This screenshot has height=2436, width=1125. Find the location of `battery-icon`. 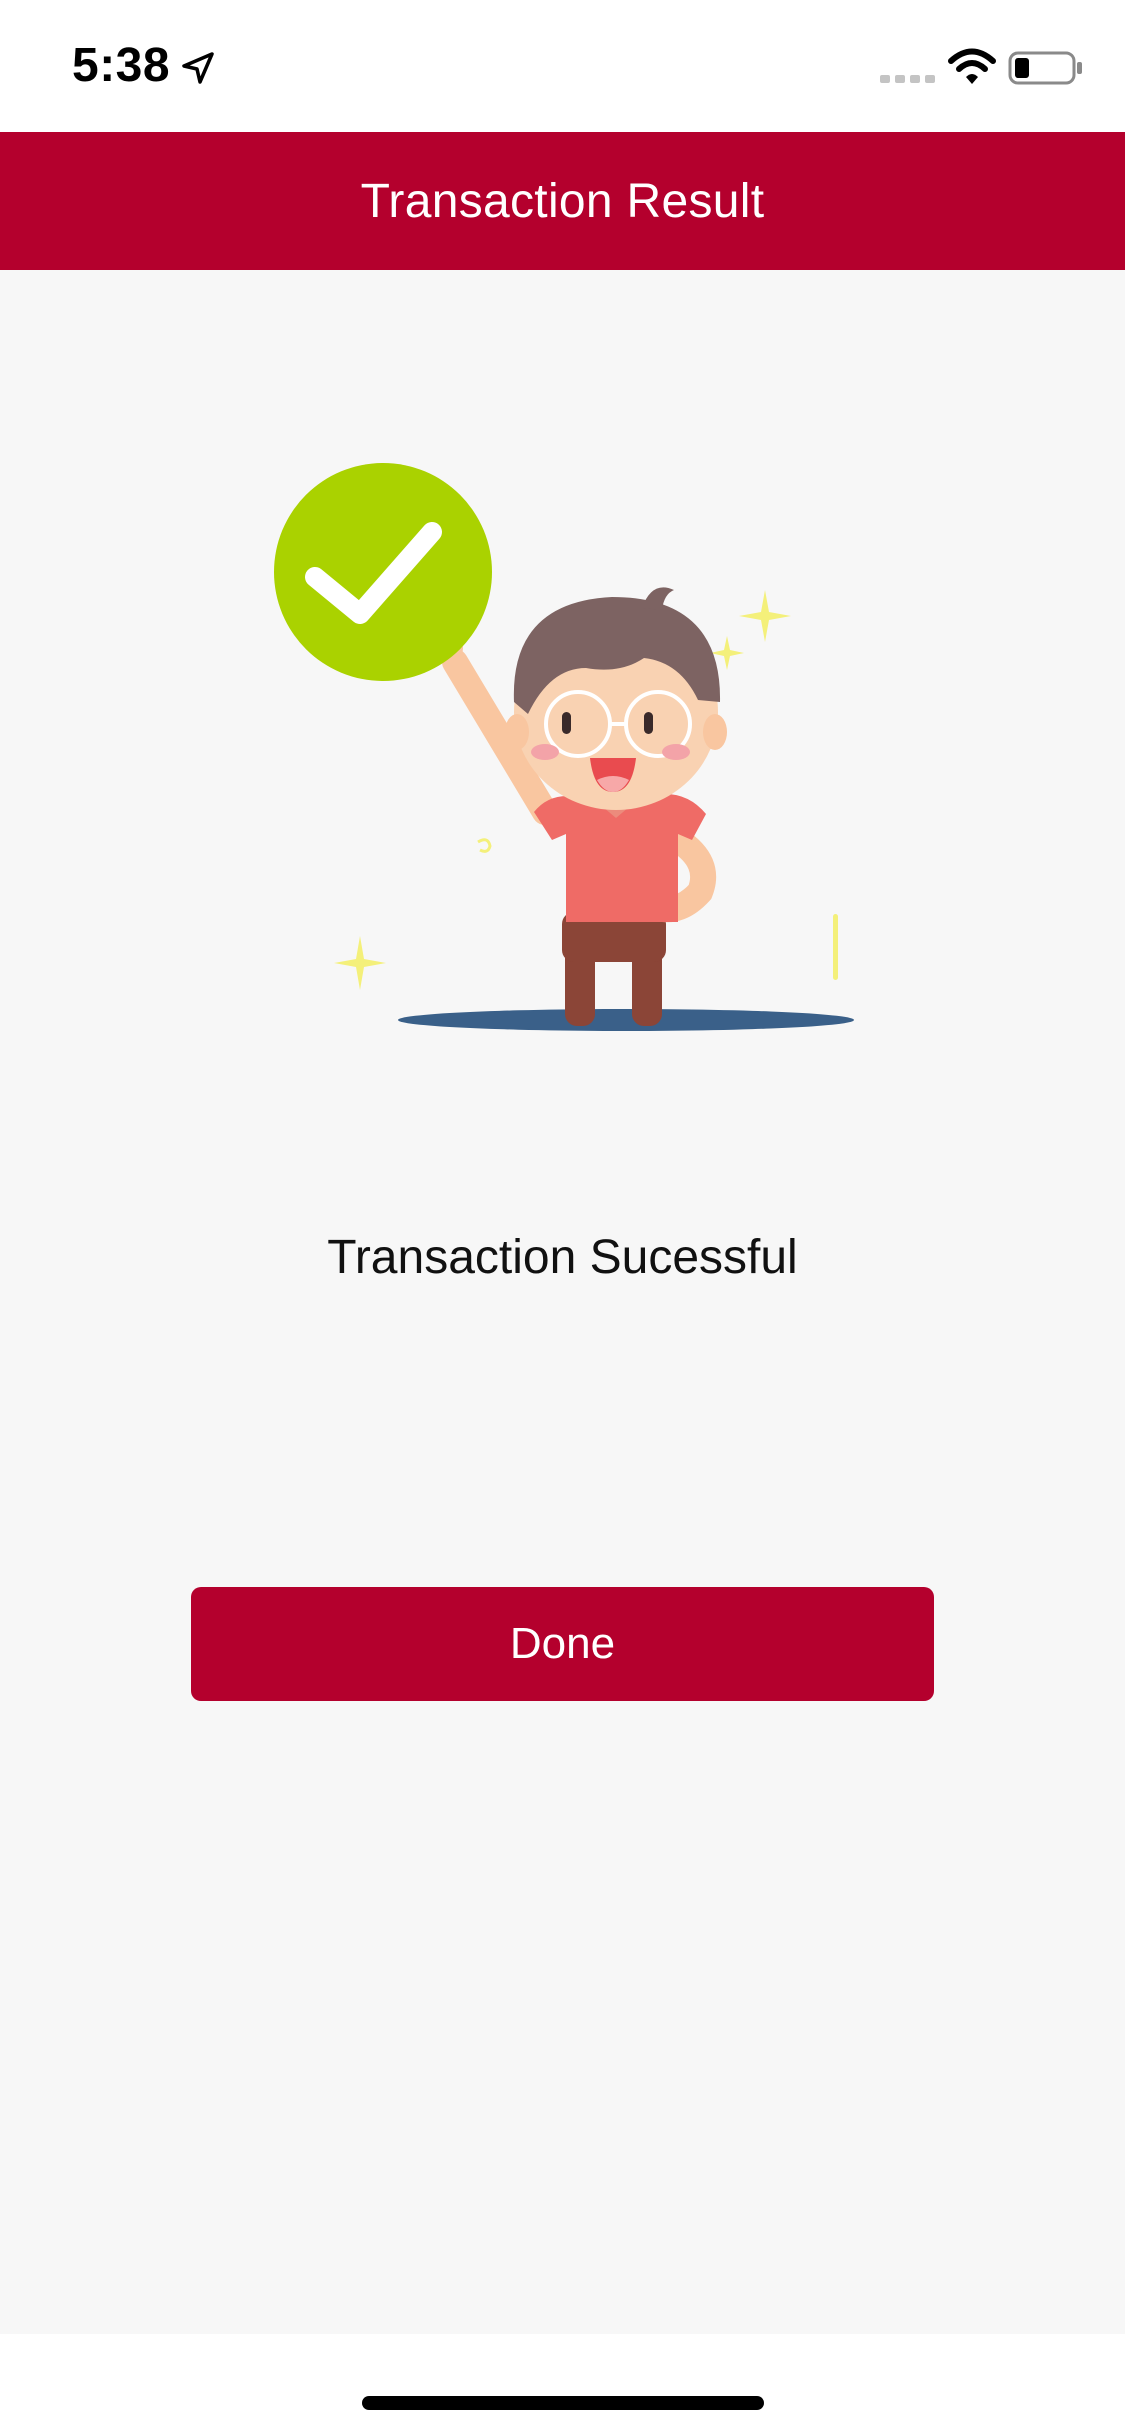

battery-icon is located at coordinates (1045, 68).